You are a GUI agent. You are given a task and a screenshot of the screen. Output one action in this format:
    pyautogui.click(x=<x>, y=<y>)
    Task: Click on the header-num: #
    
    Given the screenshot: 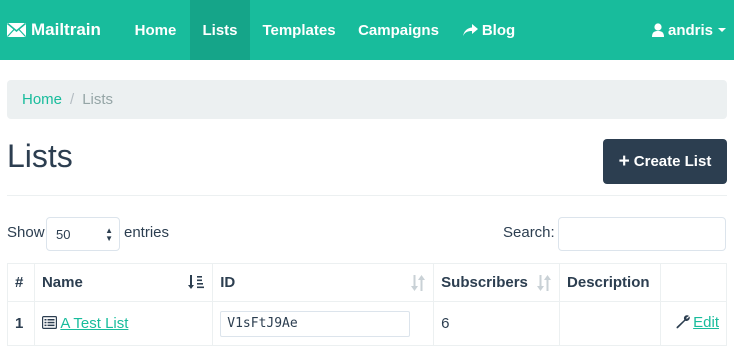 What is the action you would take?
    pyautogui.click(x=21, y=282)
    